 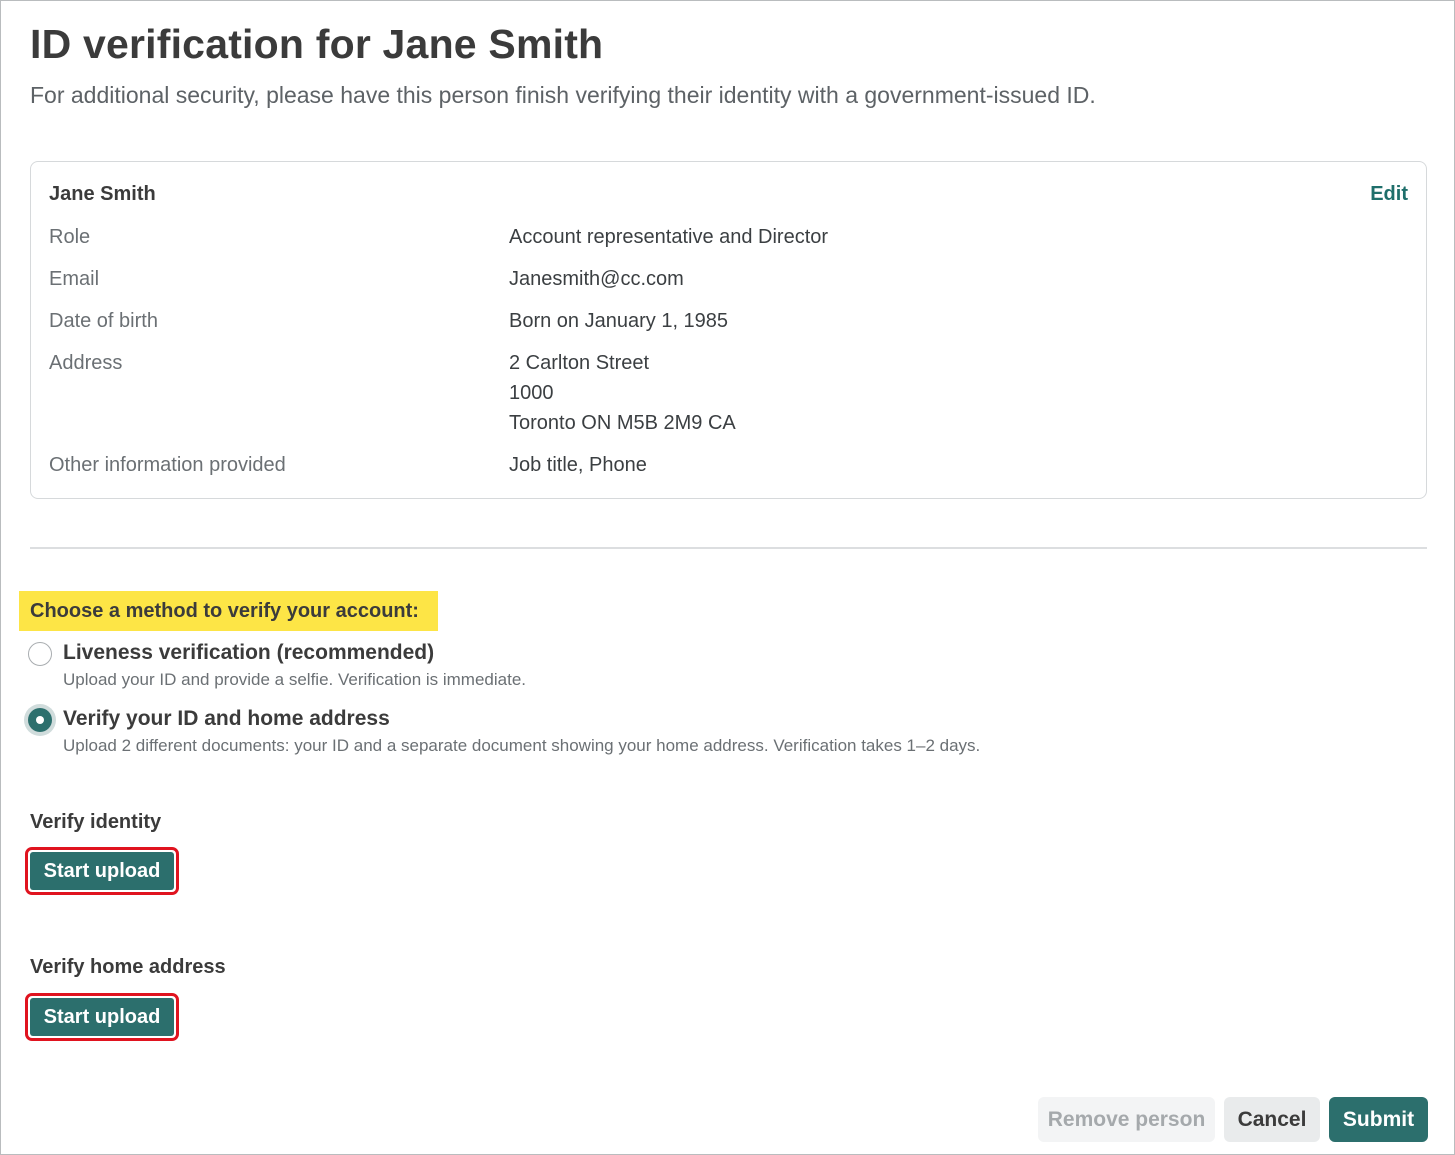 I want to click on detail-value: Job title, Phone, so click(x=578, y=465).